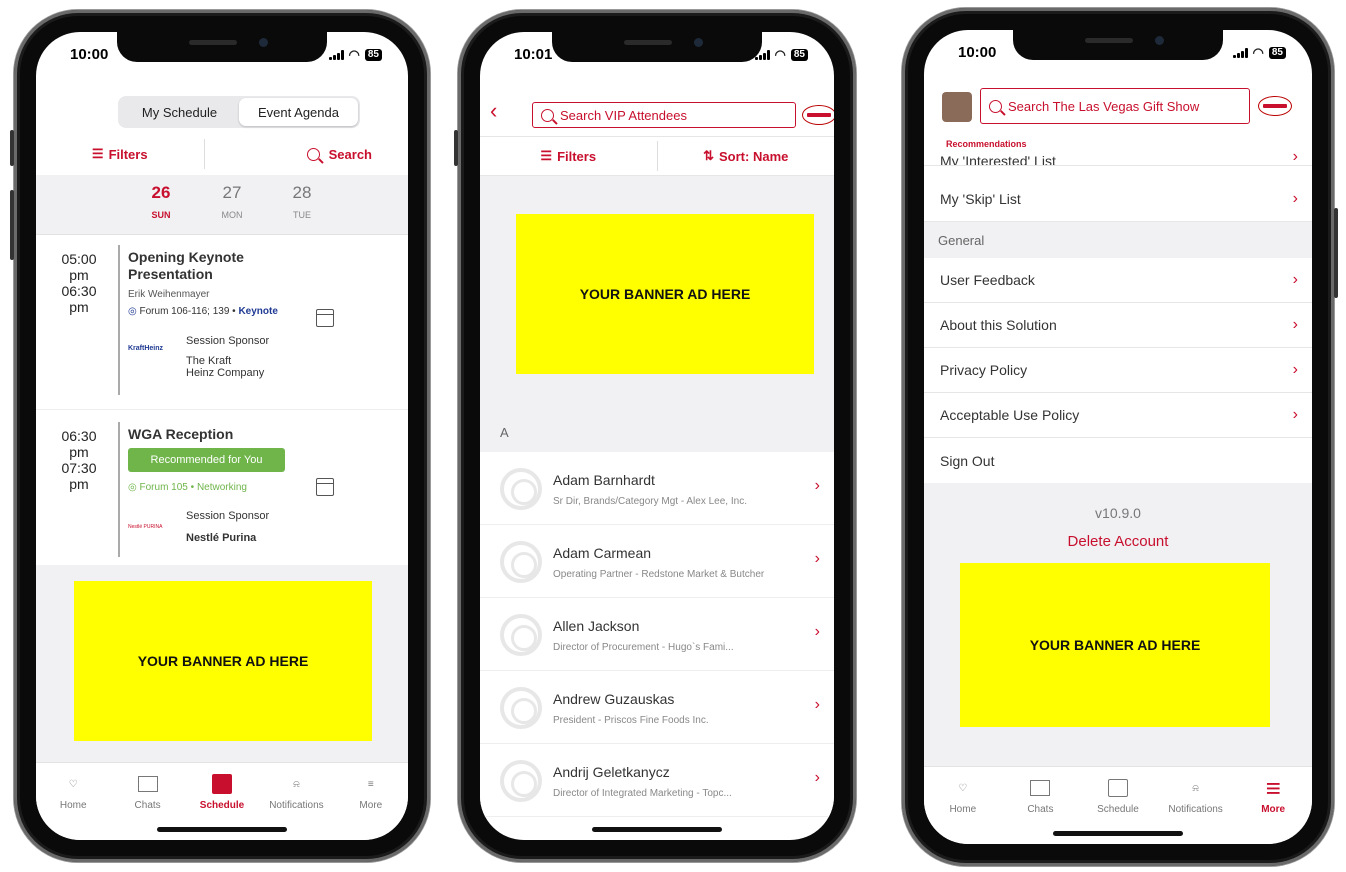  I want to click on sign-out-button: Sign Out, so click(1118, 460).